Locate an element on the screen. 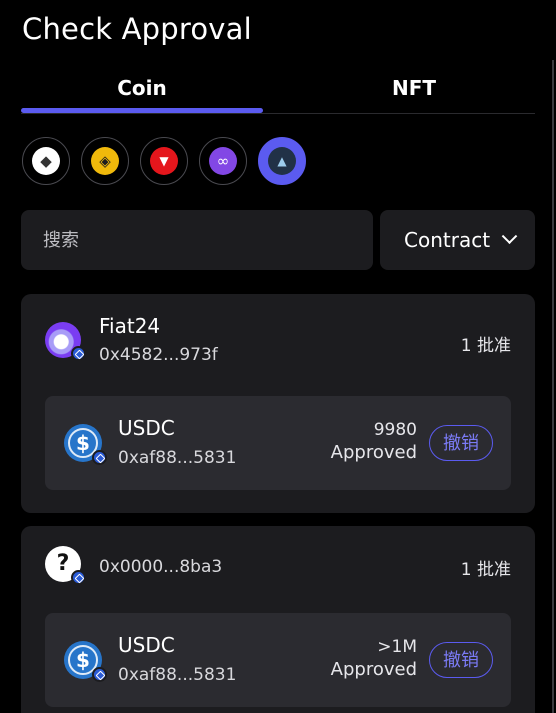 The width and height of the screenshot is (556, 713). chain-polygon: ∞ is located at coordinates (223, 161).